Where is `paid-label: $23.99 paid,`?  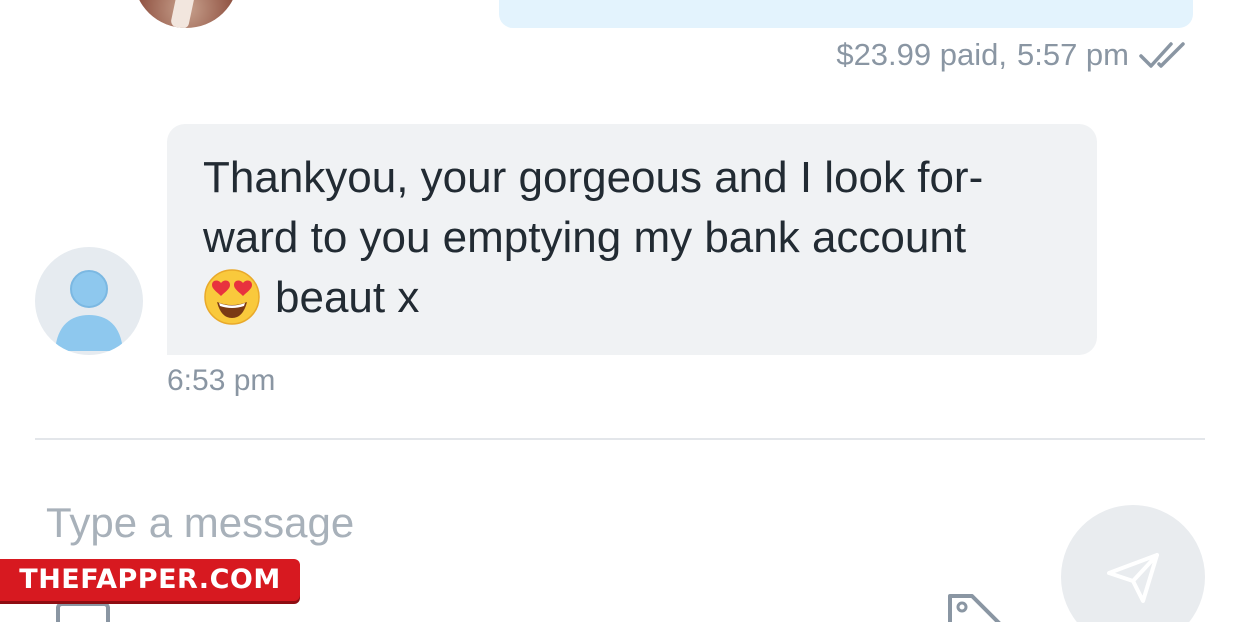 paid-label: $23.99 paid, is located at coordinates (921, 54).